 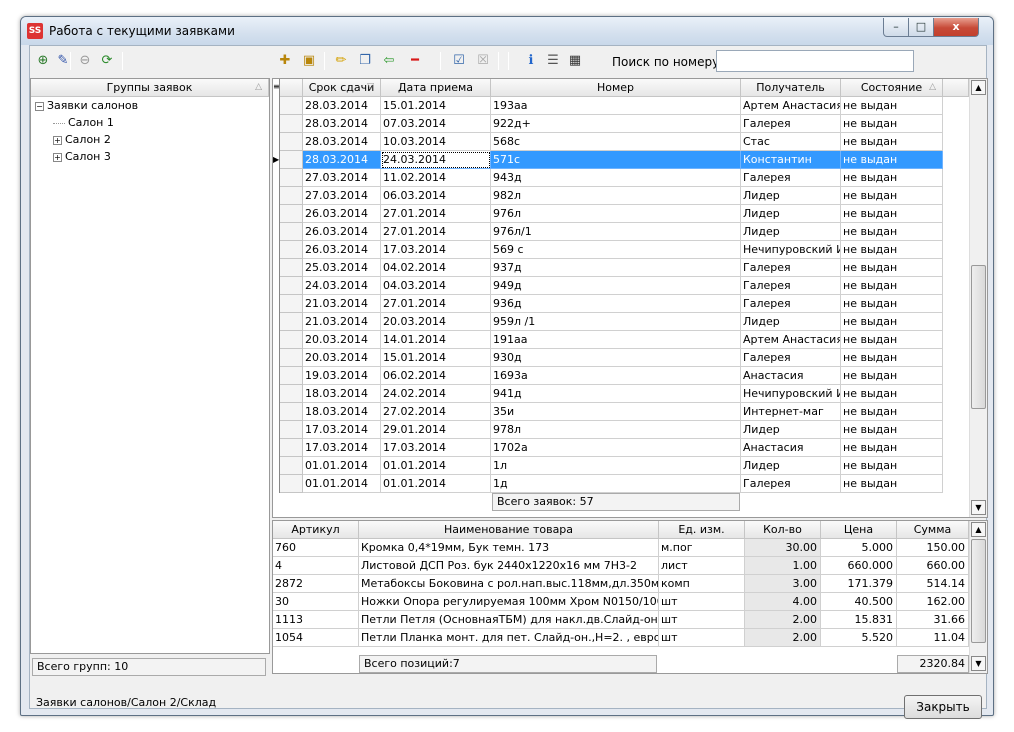 What do you see at coordinates (791, 160) in the screenshot?
I see `table-cell: Константин` at bounding box center [791, 160].